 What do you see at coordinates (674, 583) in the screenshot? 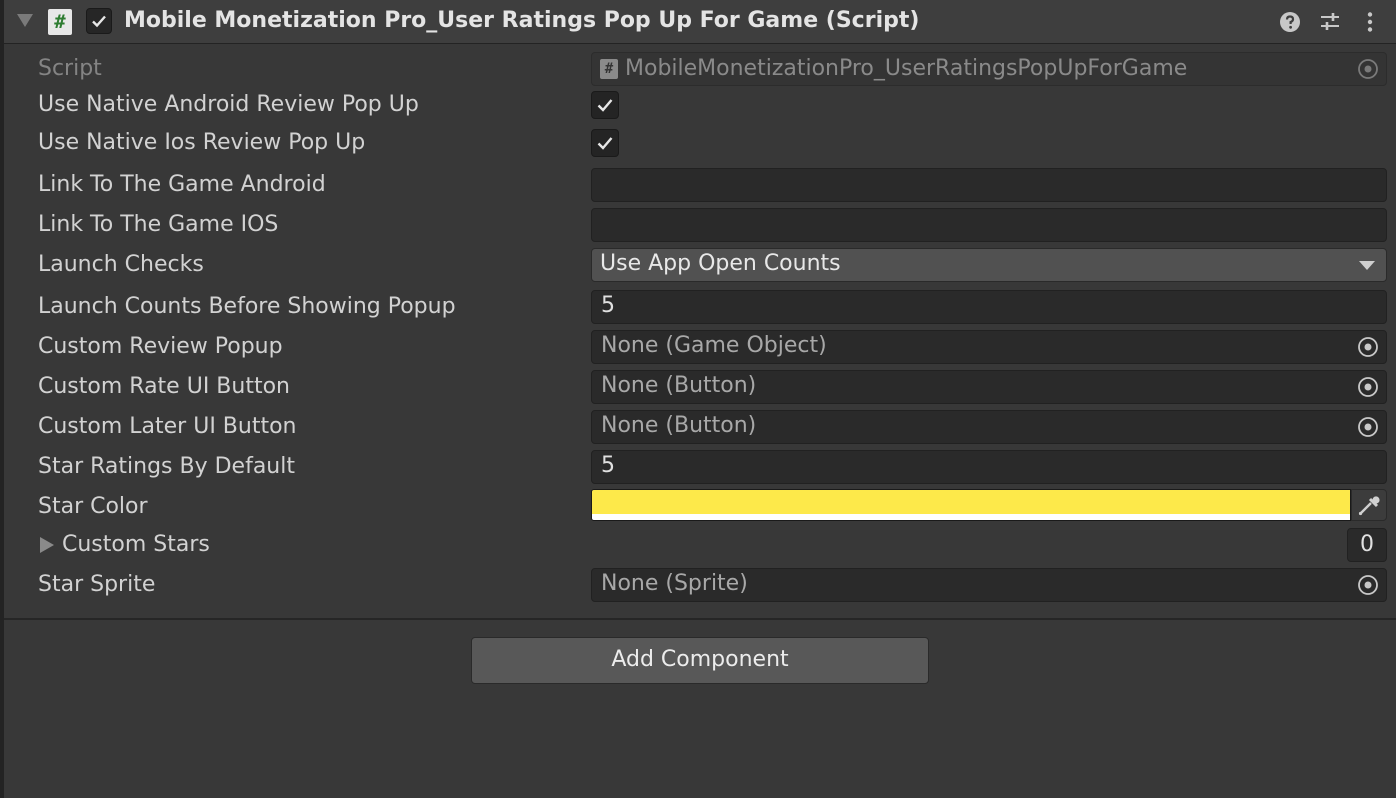
I see `star-sprite-value: None (Sprite)` at bounding box center [674, 583].